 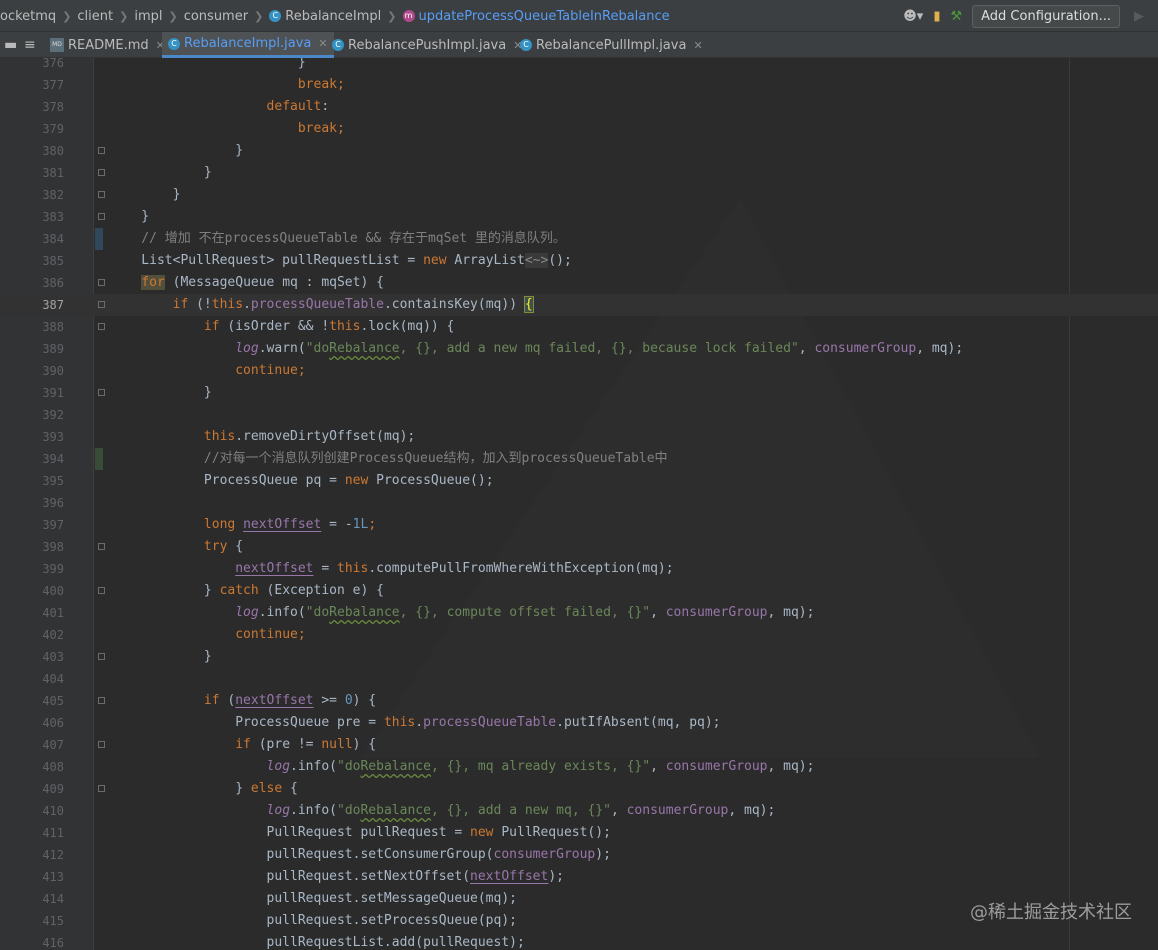 What do you see at coordinates (579, 129) in the screenshot?
I see `code-line: 379 break;` at bounding box center [579, 129].